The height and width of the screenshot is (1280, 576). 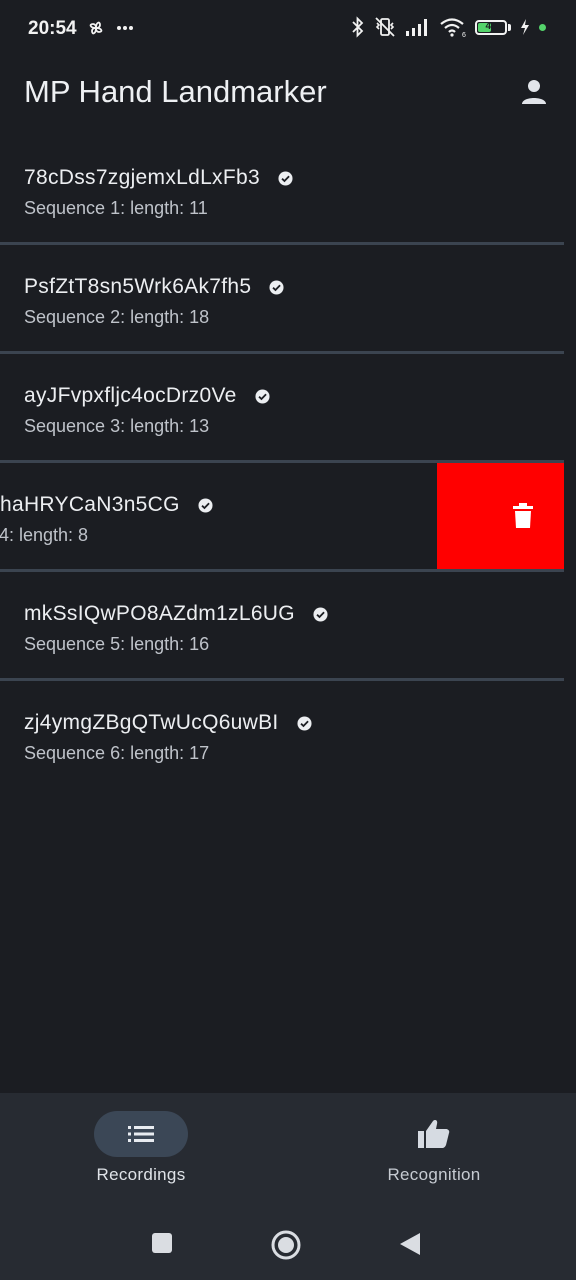 I want to click on back-icon, so click(x=410, y=1244).